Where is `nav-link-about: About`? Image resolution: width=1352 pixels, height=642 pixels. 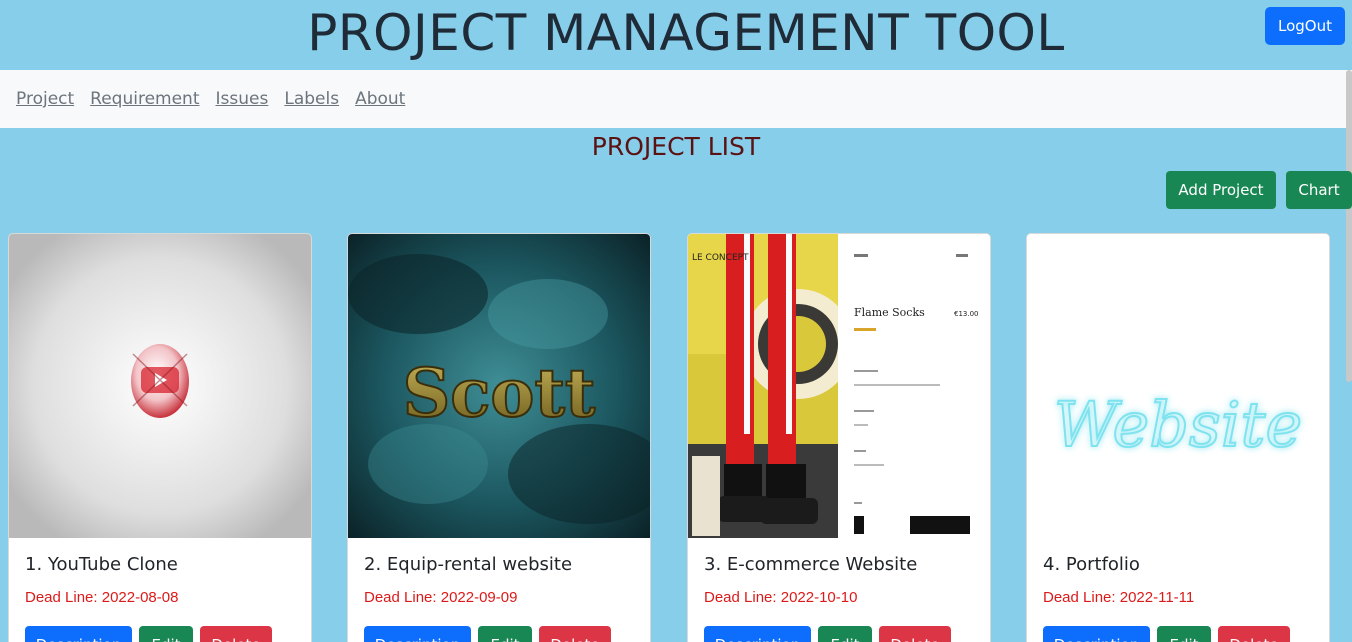 nav-link-about: About is located at coordinates (380, 99).